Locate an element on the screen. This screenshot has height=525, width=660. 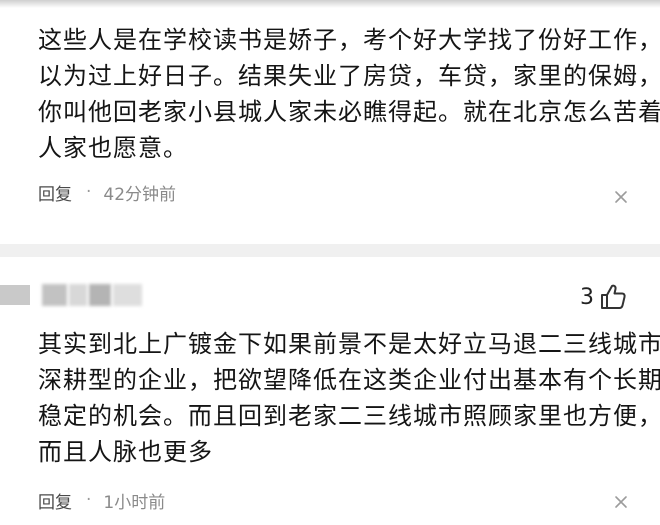
comment-time: 1小时前 is located at coordinates (134, 502).